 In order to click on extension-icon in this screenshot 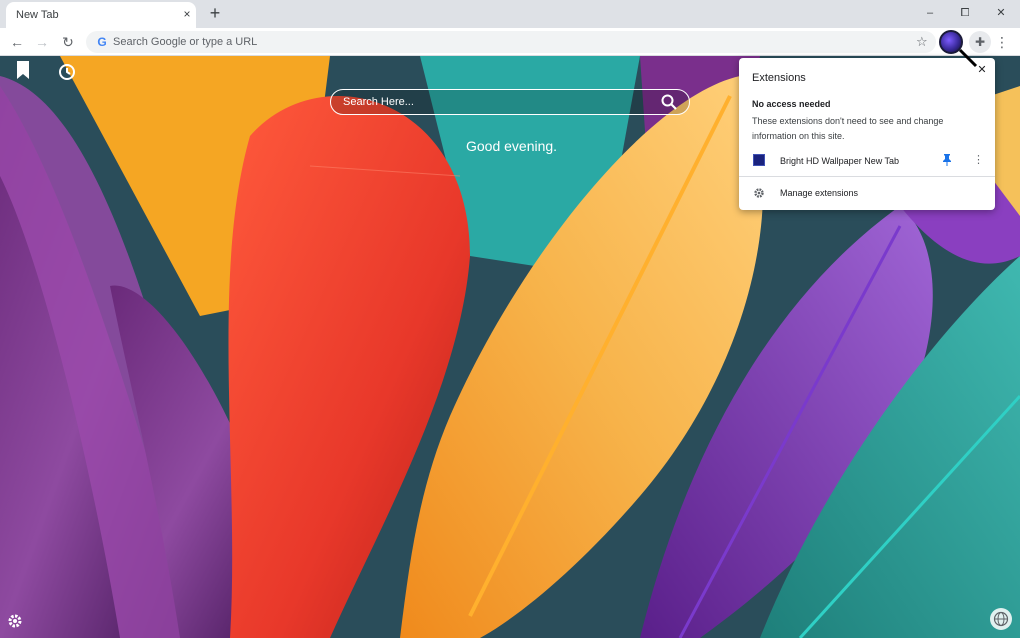, I will do `click(759, 160)`.